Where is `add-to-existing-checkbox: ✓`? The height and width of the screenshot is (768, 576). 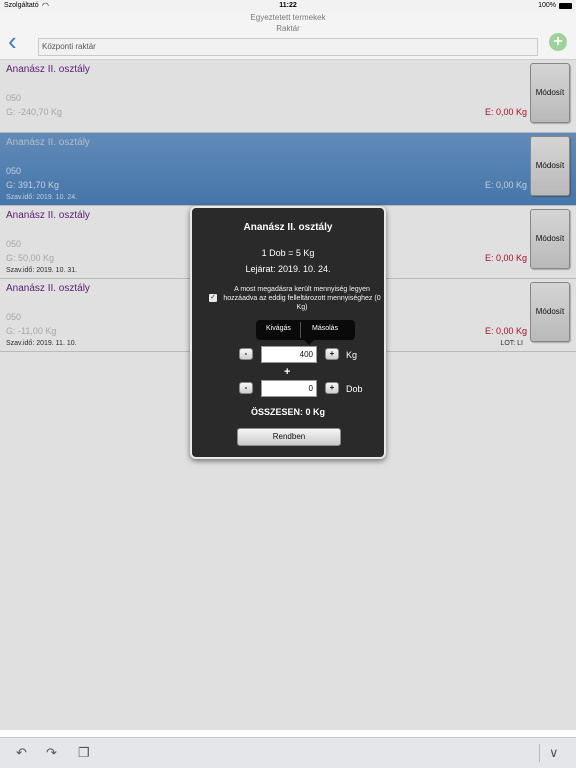
add-to-existing-checkbox: ✓ is located at coordinates (213, 298).